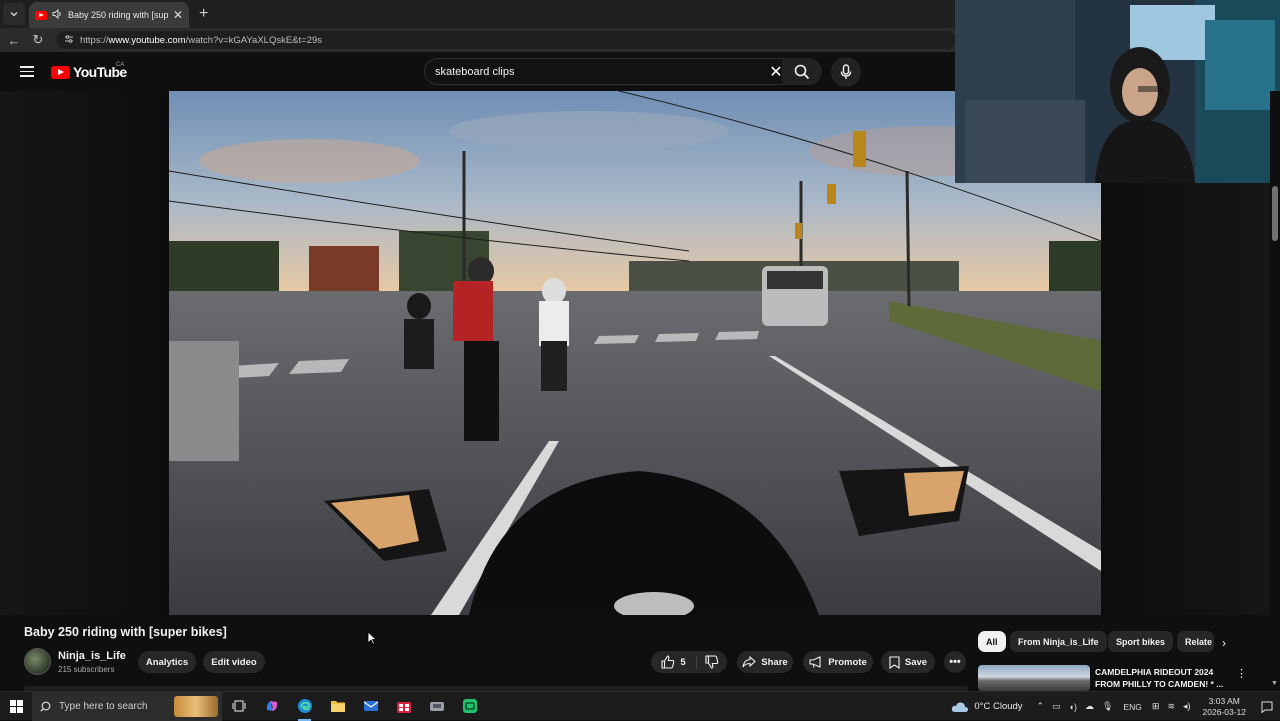 This screenshot has height=721, width=1280. What do you see at coordinates (118, 15) in the screenshot?
I see `tab-title: Baby 250 riding with [super b` at bounding box center [118, 15].